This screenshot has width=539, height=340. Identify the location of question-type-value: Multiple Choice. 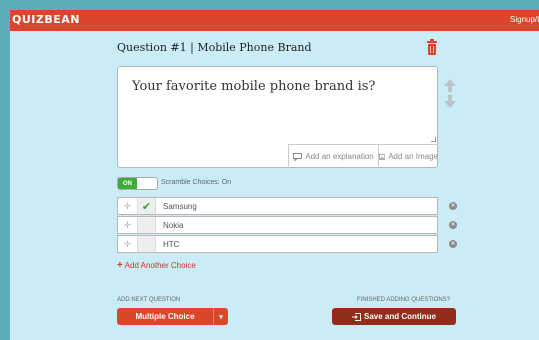
(165, 316).